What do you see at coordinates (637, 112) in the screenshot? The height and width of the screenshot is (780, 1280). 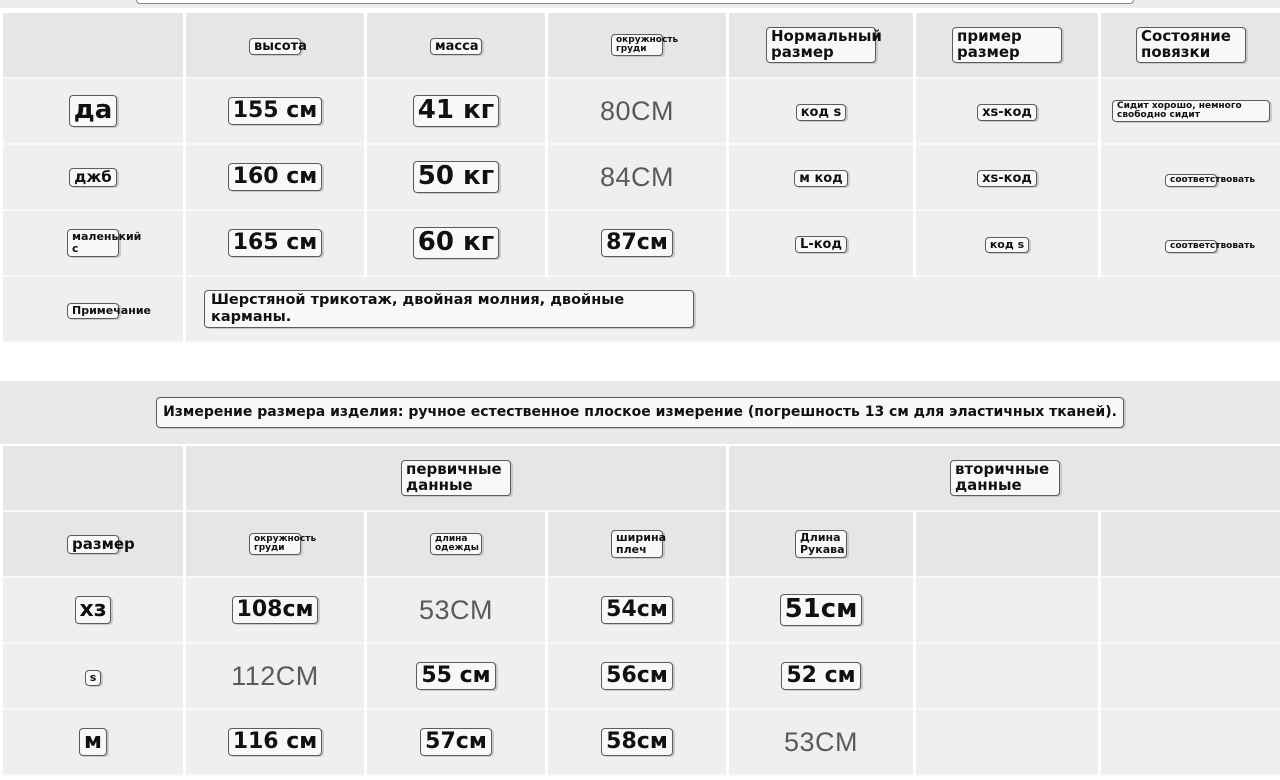 I see `cell-chest: 80CM` at bounding box center [637, 112].